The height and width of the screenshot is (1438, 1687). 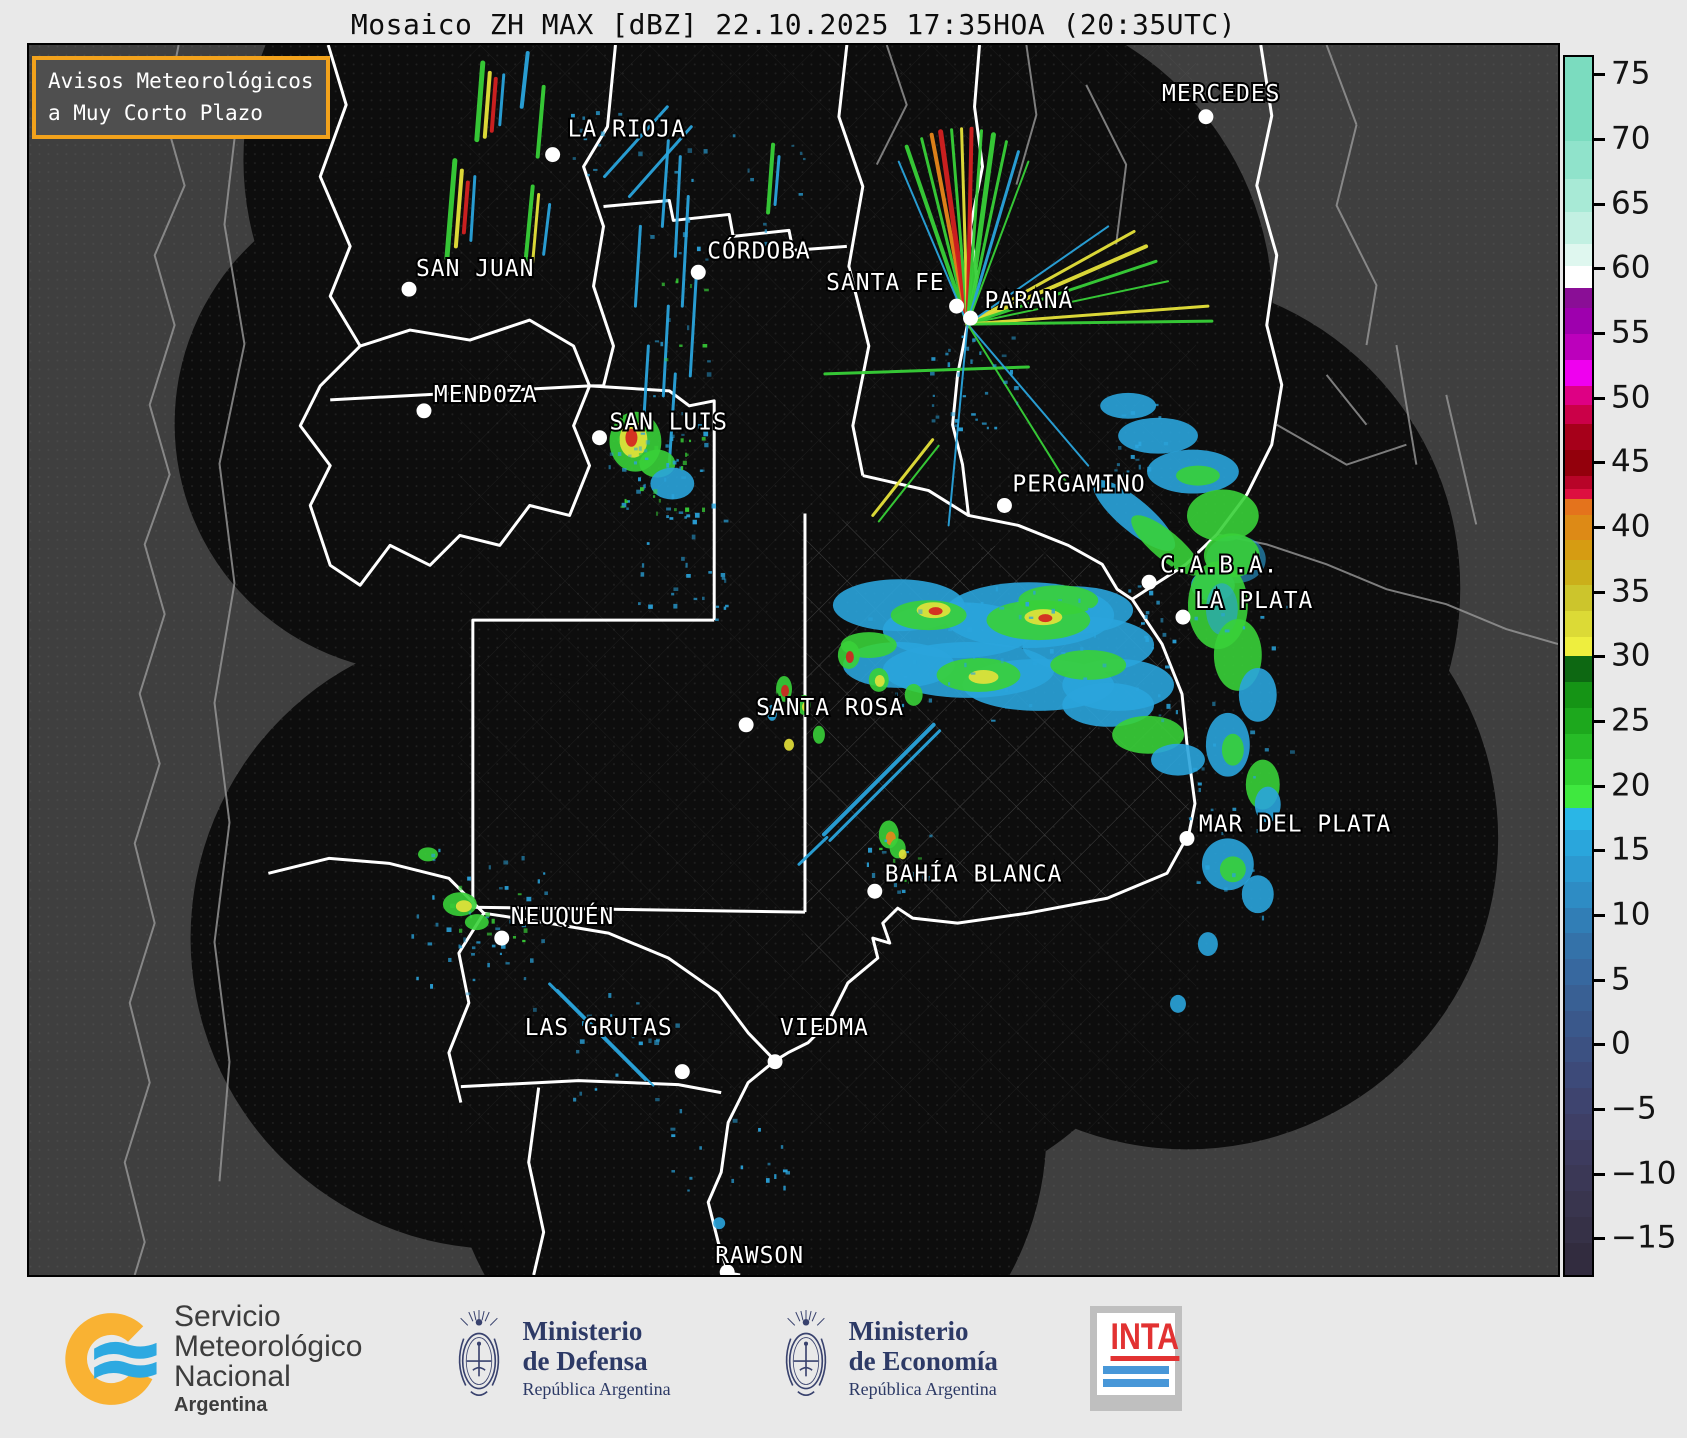 What do you see at coordinates (1219, 565) in the screenshot?
I see `city-label: C.A.B.A.` at bounding box center [1219, 565].